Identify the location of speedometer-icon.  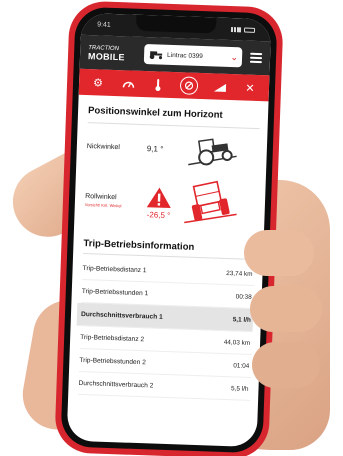
(128, 83).